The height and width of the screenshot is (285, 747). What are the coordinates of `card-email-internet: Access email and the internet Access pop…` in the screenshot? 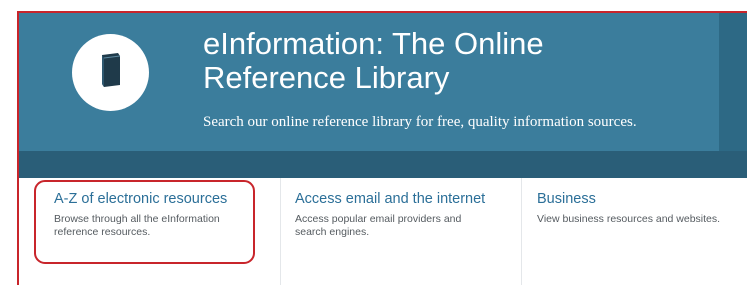 It's located at (400, 231).